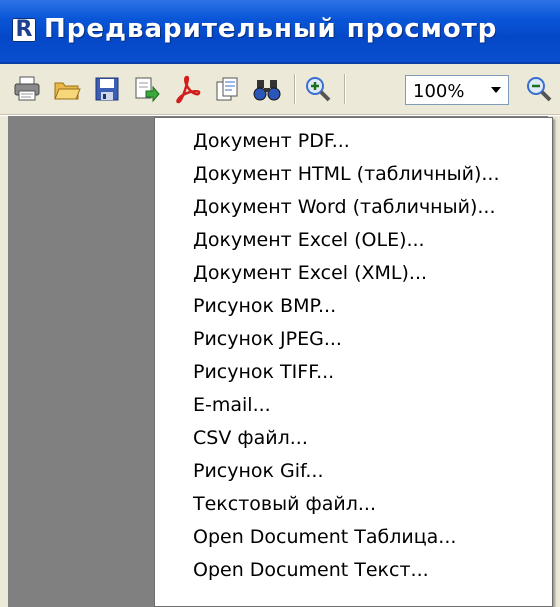 This screenshot has width=560, height=607. I want to click on window-title: Предварительный просмотр, so click(271, 29).